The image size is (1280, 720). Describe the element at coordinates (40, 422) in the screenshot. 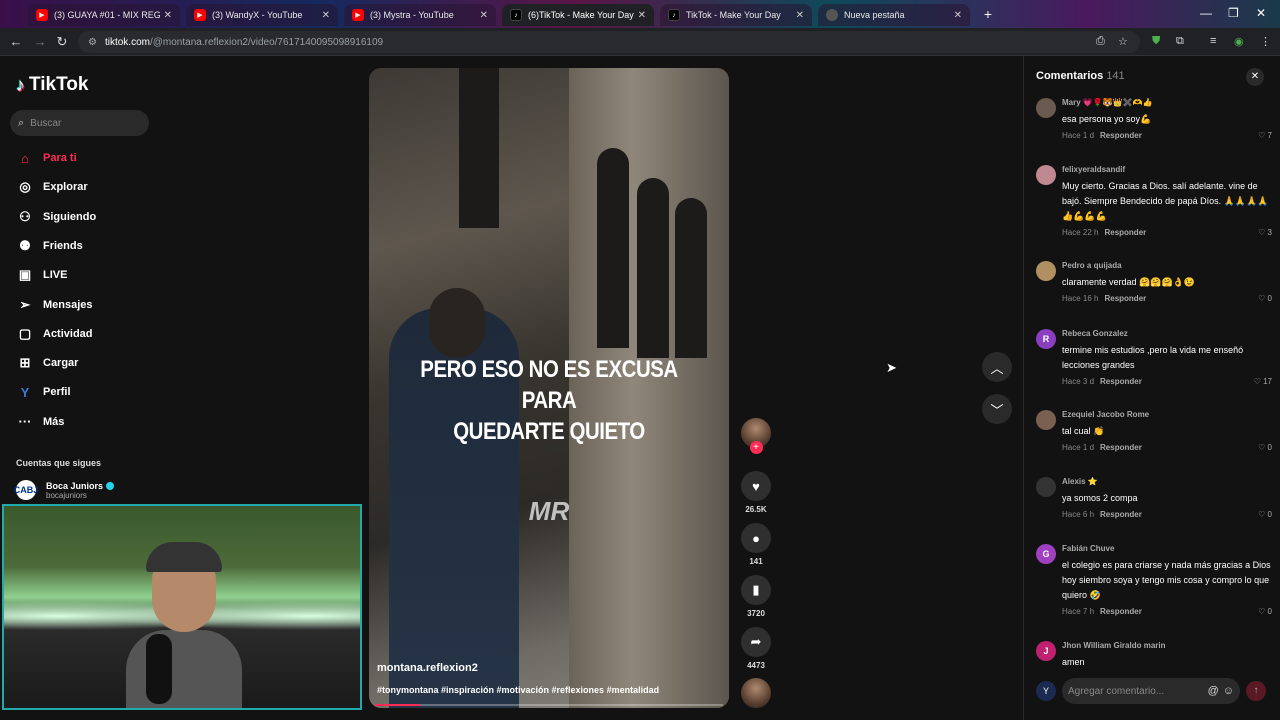

I see `sidebar-item-más: ··· Más` at that location.